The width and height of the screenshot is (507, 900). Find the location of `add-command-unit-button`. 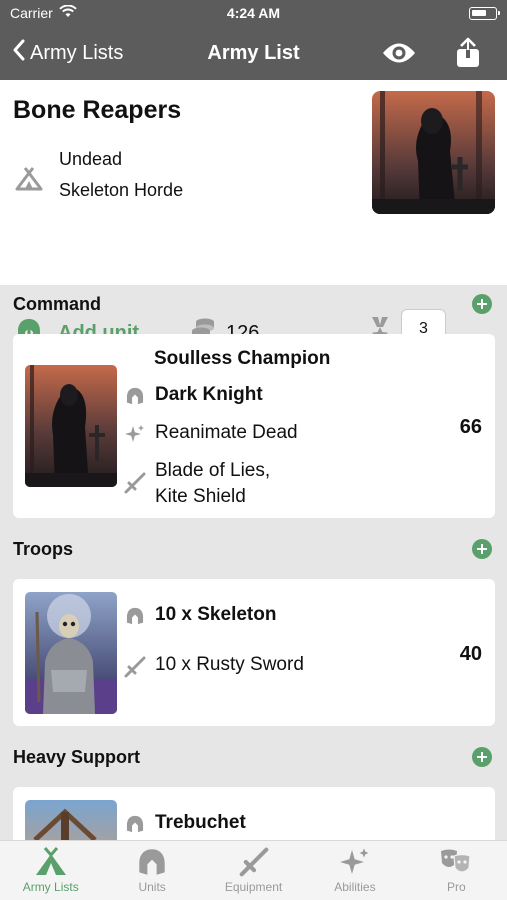

add-command-unit-button is located at coordinates (482, 304).